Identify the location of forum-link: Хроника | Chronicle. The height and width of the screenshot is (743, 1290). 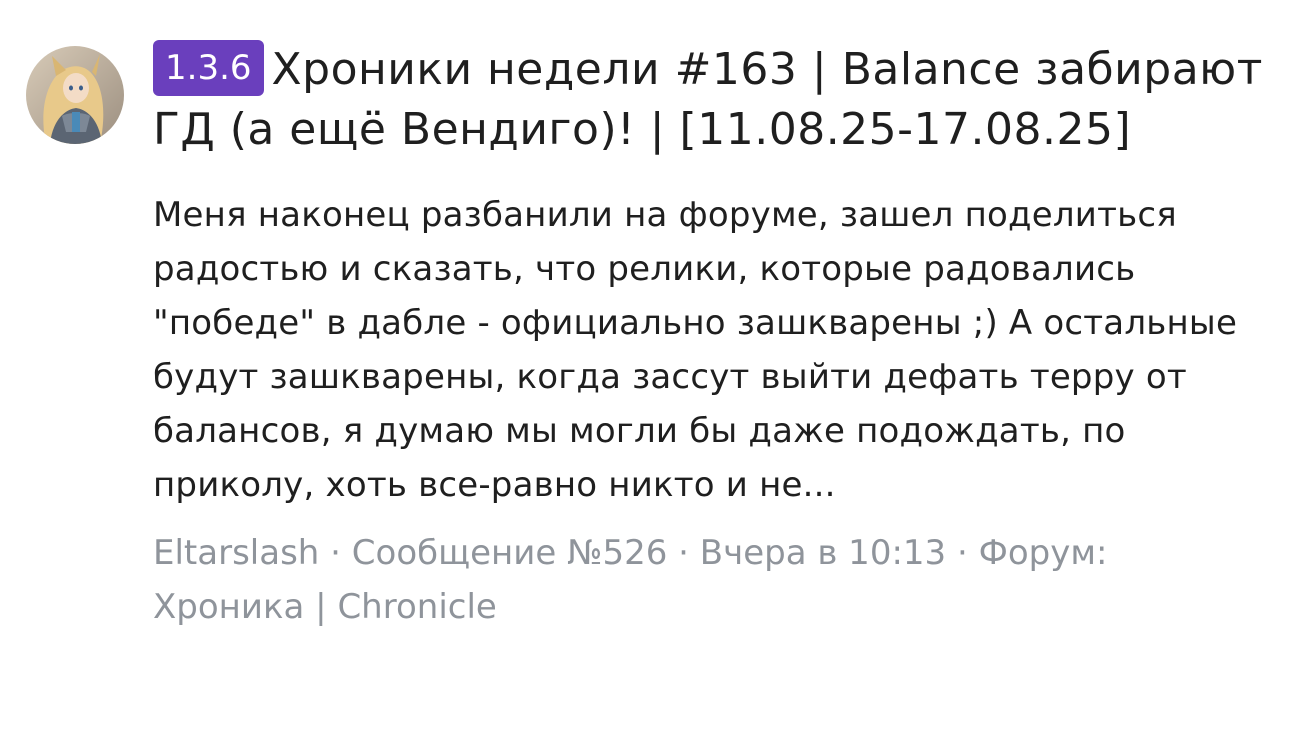
(325, 607).